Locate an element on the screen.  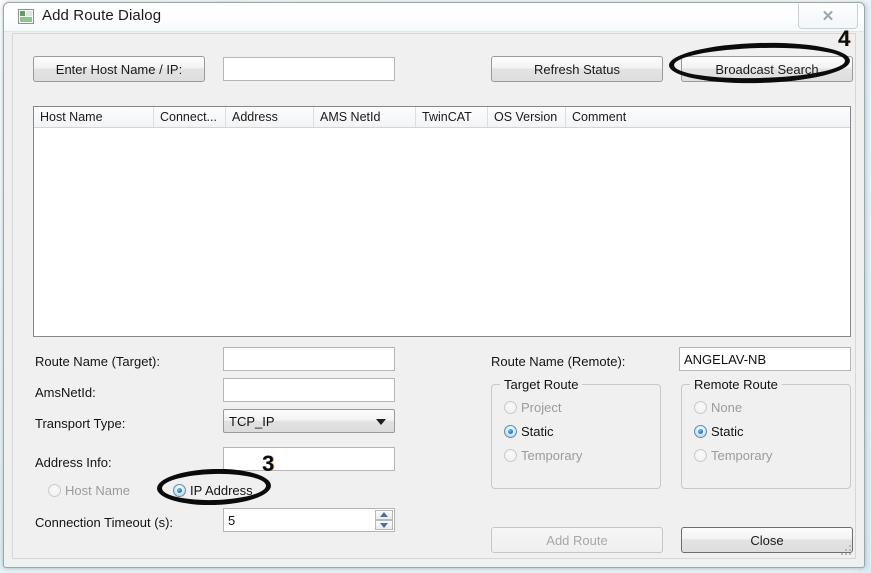
broadcast-search-button: Broadcast Search is located at coordinates (767, 69).